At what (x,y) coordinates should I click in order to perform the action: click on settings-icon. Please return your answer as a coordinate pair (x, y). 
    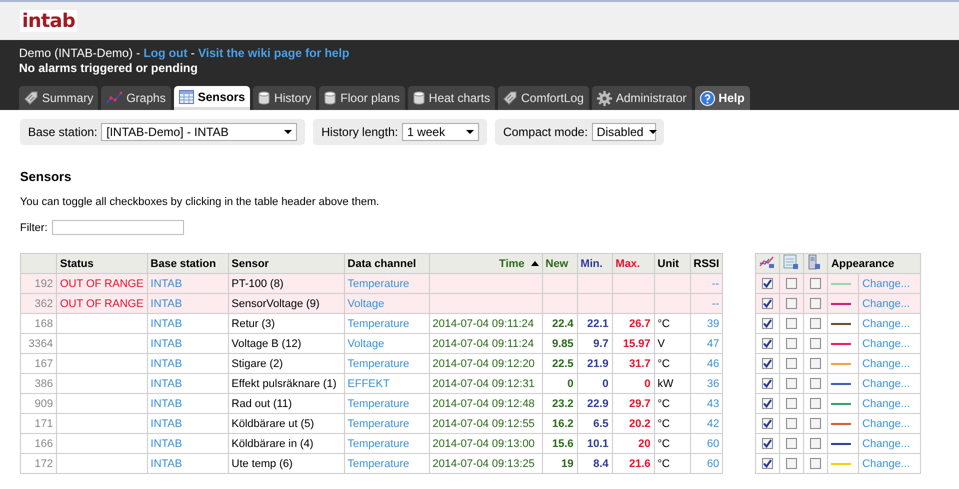
    Looking at the image, I should click on (604, 98).